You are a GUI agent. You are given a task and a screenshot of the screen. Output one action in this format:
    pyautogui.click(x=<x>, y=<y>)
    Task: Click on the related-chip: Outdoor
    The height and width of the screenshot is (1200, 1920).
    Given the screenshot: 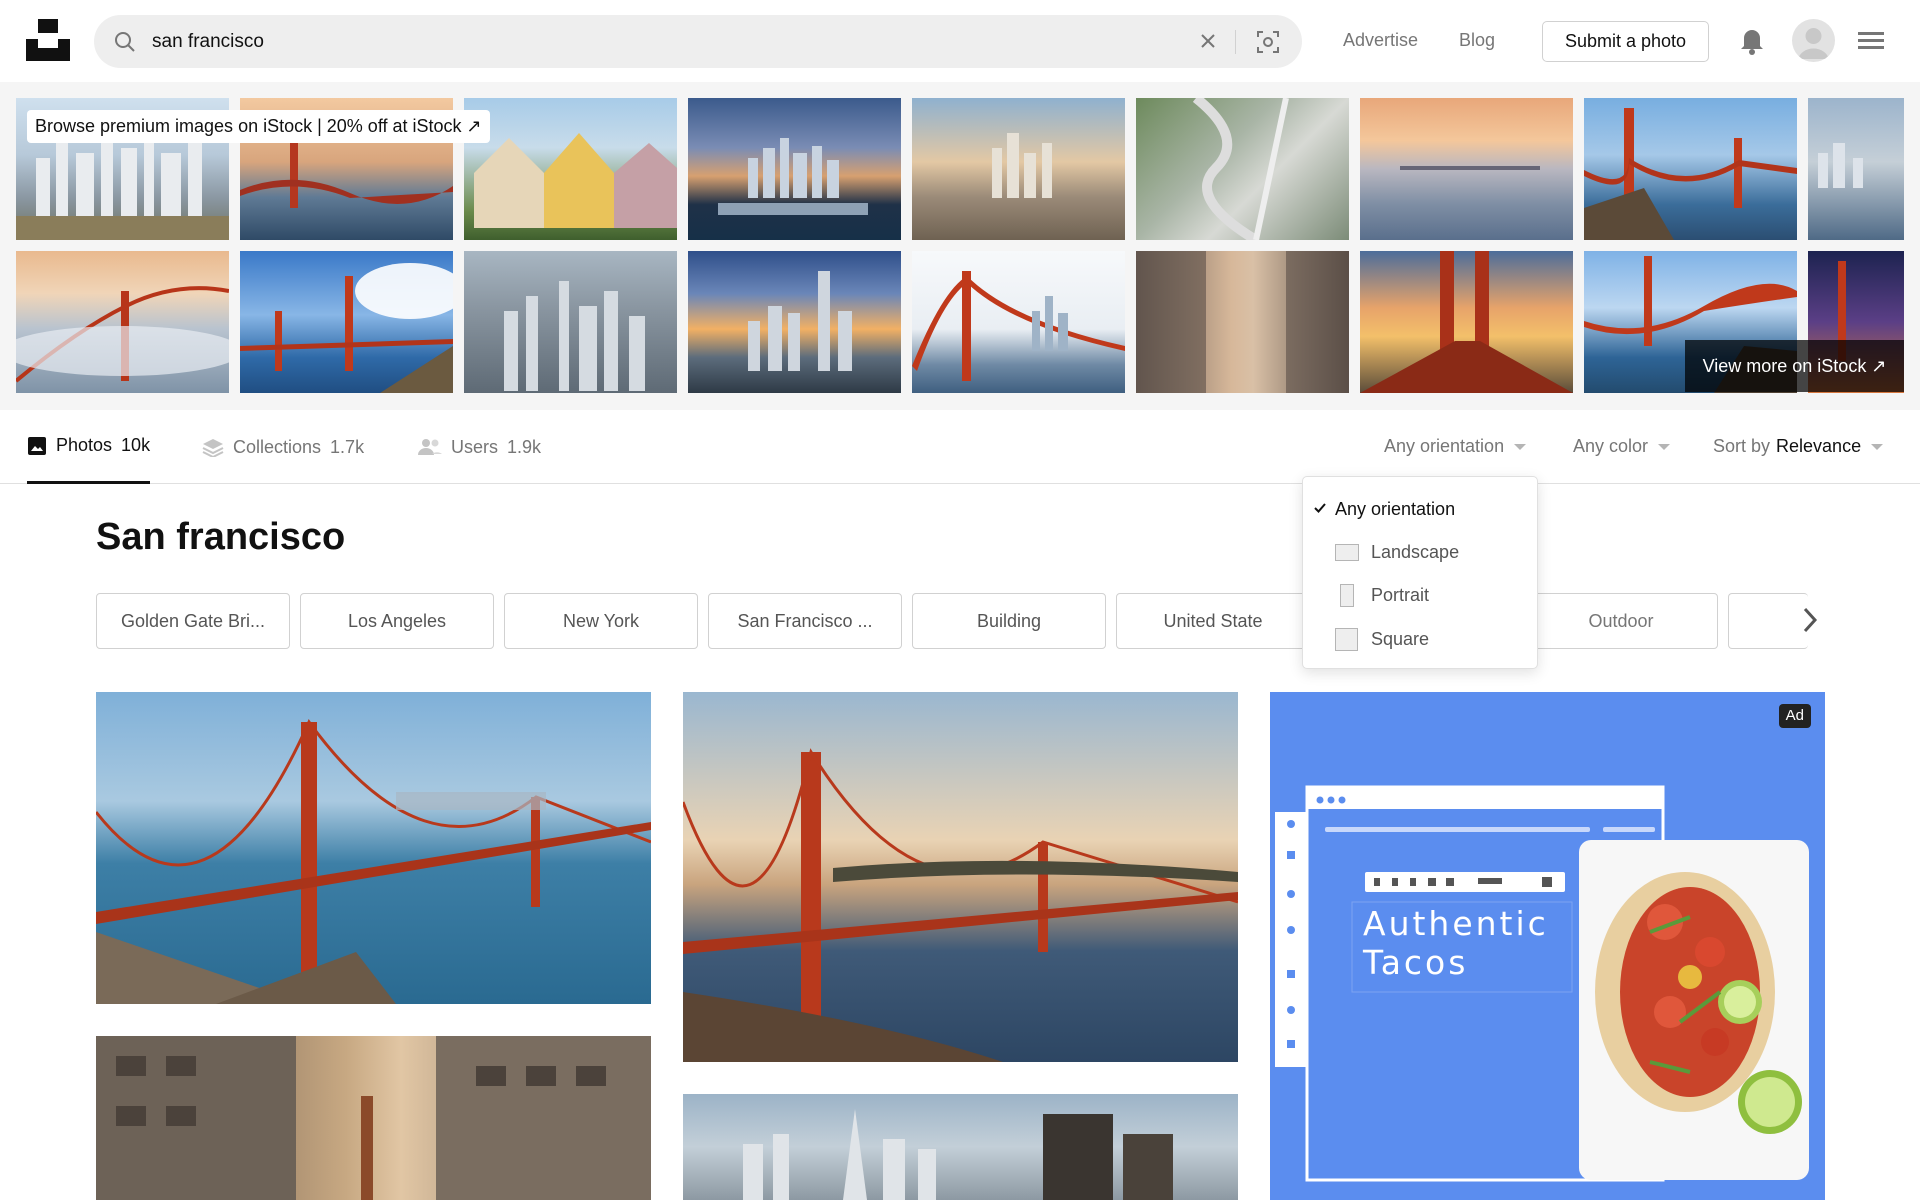 What is the action you would take?
    pyautogui.click(x=1621, y=621)
    